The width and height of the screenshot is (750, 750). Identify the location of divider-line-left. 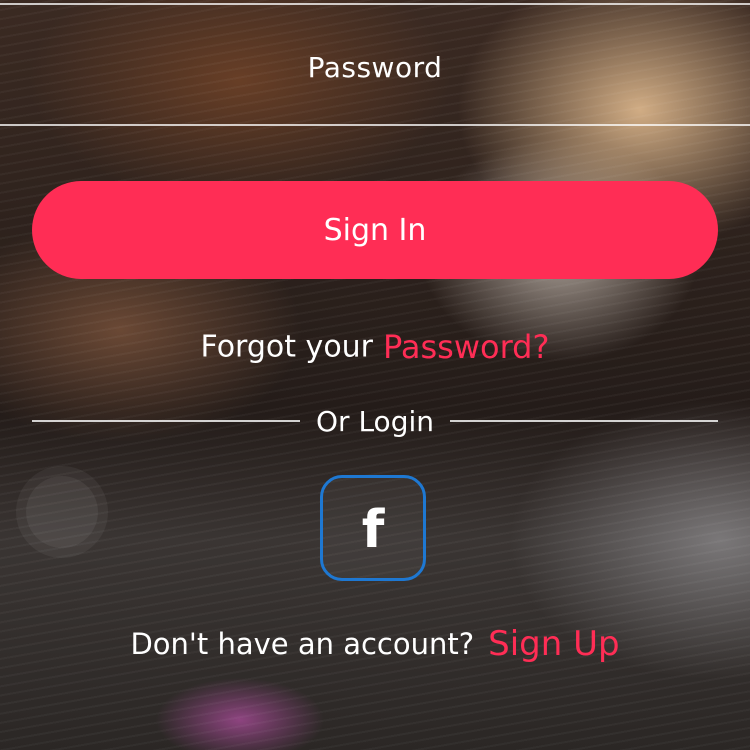
(166, 421).